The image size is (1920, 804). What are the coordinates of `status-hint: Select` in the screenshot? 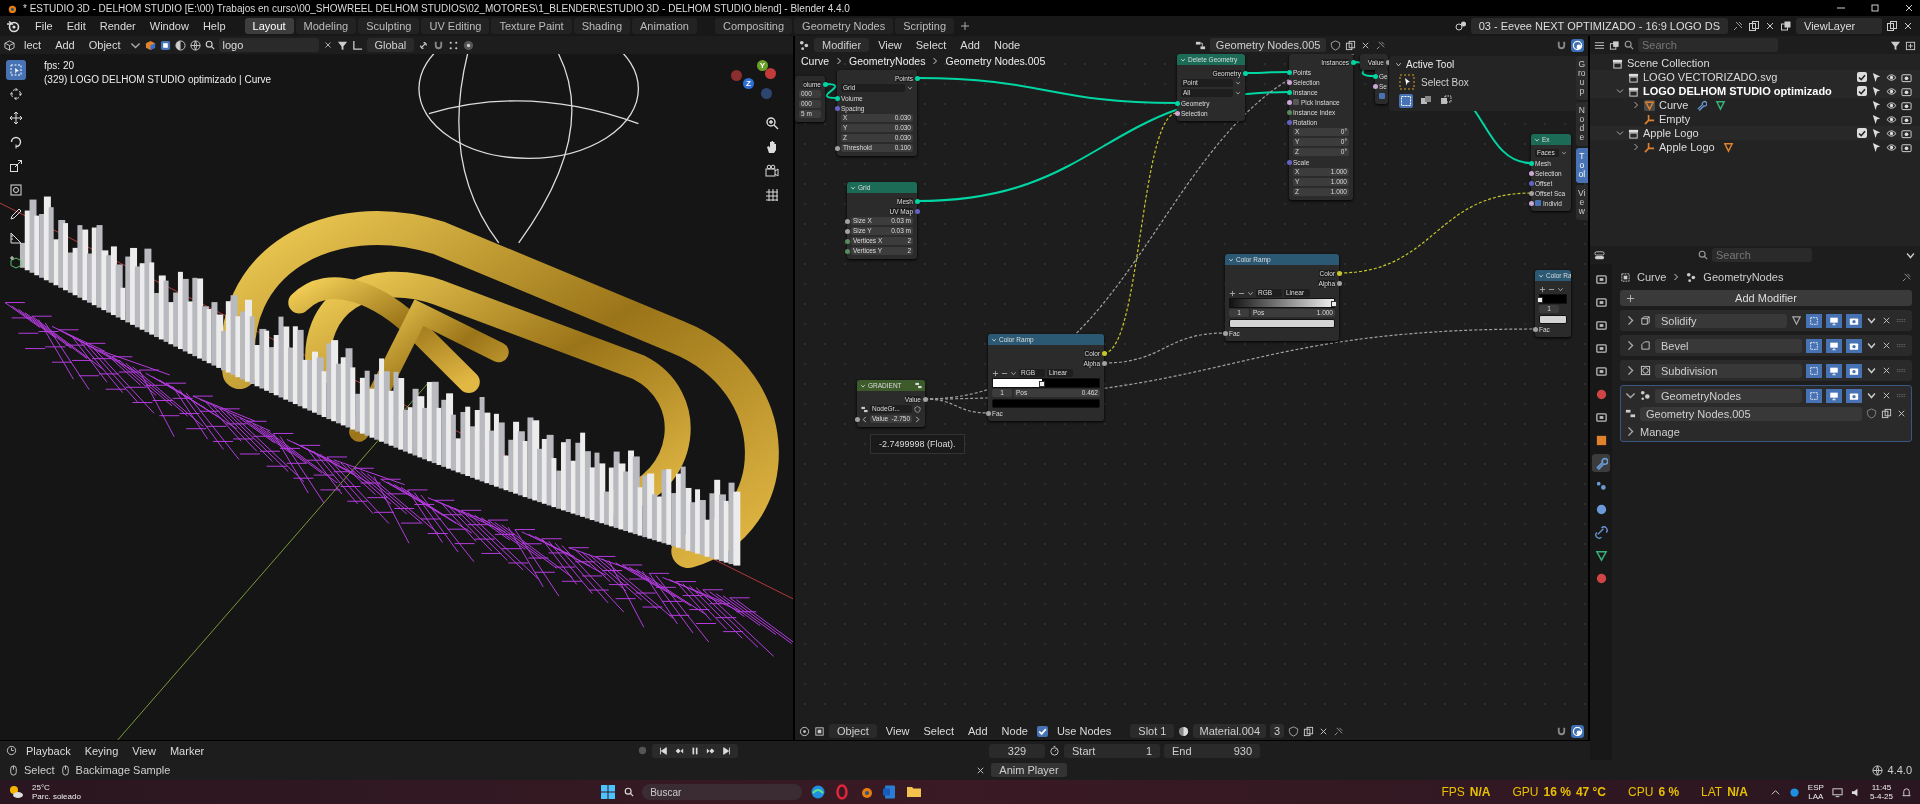 It's located at (39, 770).